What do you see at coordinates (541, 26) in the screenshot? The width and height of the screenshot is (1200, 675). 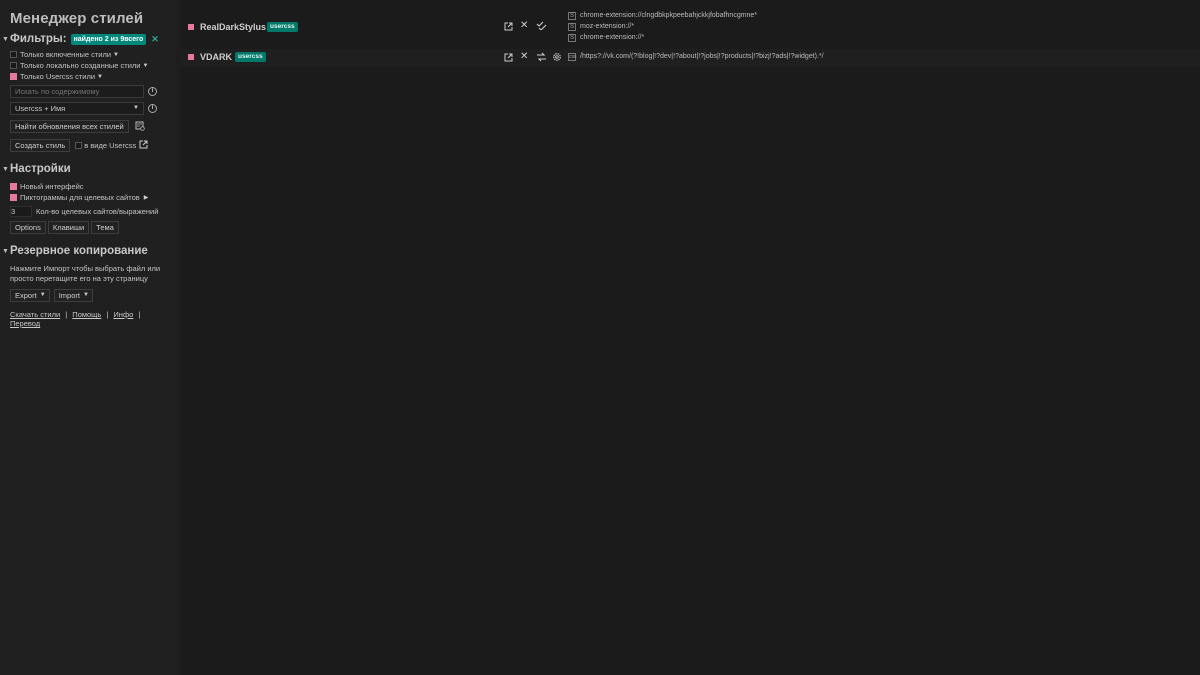 I see `check-updates-icon` at bounding box center [541, 26].